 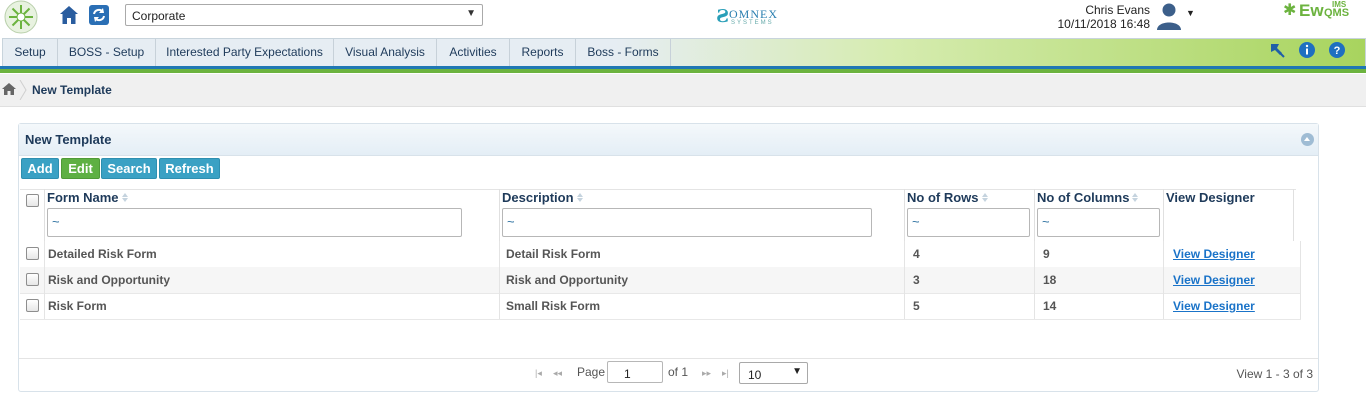 What do you see at coordinates (722, 16) in the screenshot?
I see `omnex-mark-icon: Ƨ` at bounding box center [722, 16].